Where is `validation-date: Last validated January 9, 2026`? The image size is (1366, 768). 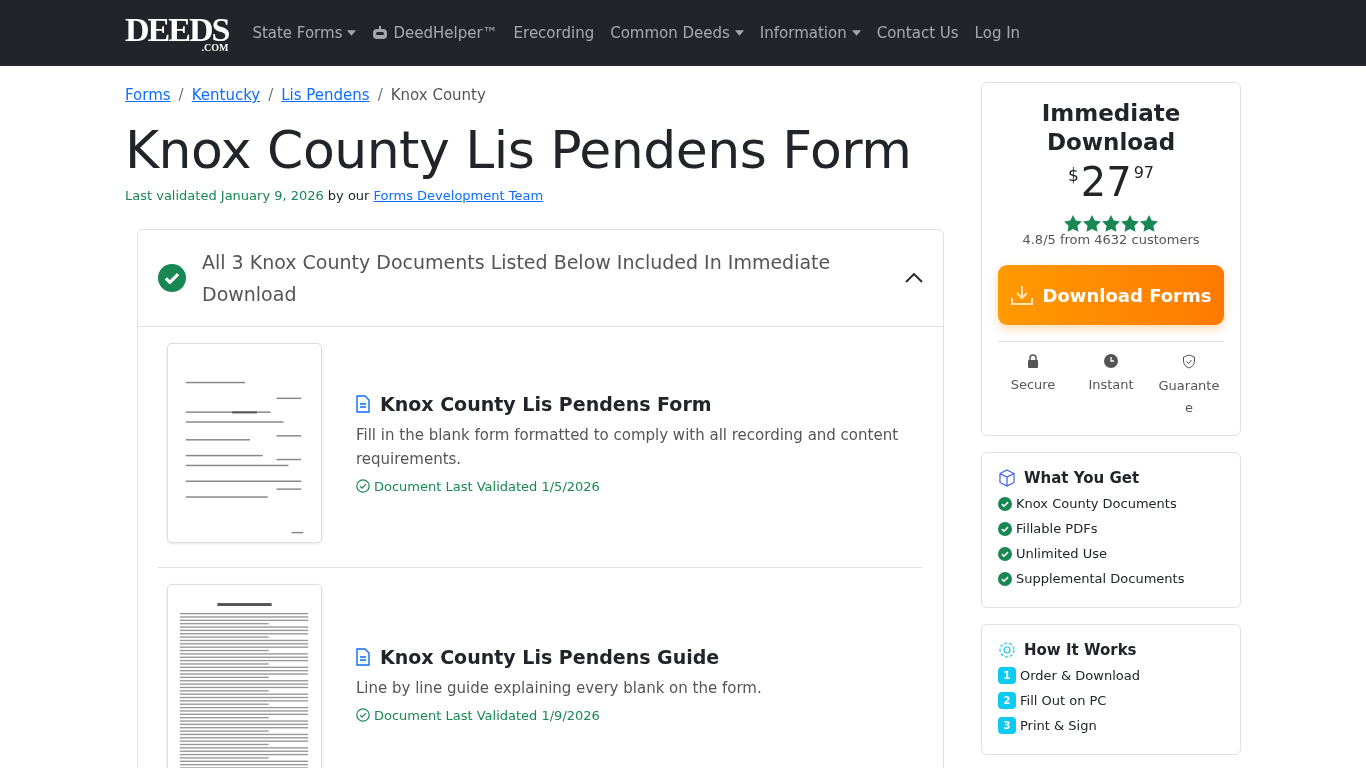 validation-date: Last validated January 9, 2026 is located at coordinates (224, 195).